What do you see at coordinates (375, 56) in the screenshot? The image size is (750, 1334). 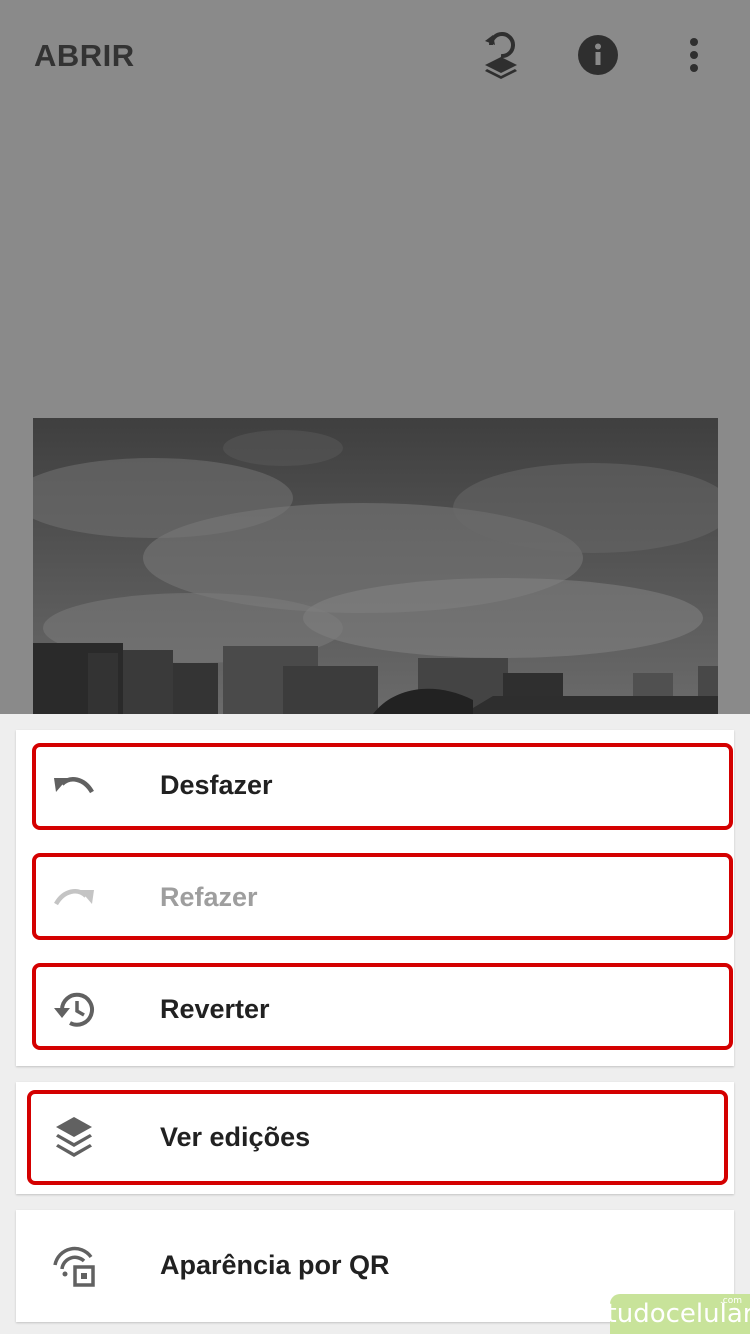 I see `app-bar: ABRIR` at bounding box center [375, 56].